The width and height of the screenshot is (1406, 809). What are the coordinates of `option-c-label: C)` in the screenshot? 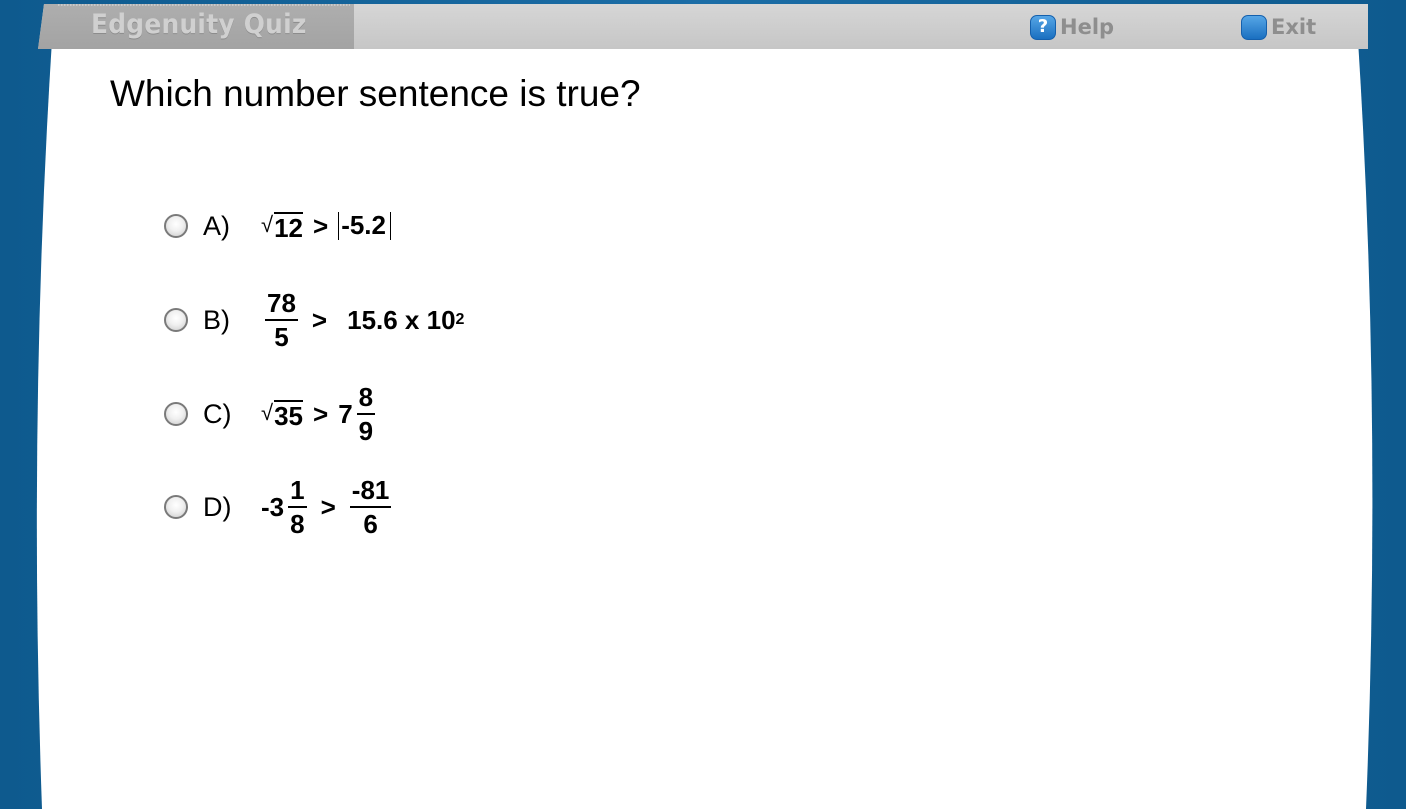 It's located at (217, 413).